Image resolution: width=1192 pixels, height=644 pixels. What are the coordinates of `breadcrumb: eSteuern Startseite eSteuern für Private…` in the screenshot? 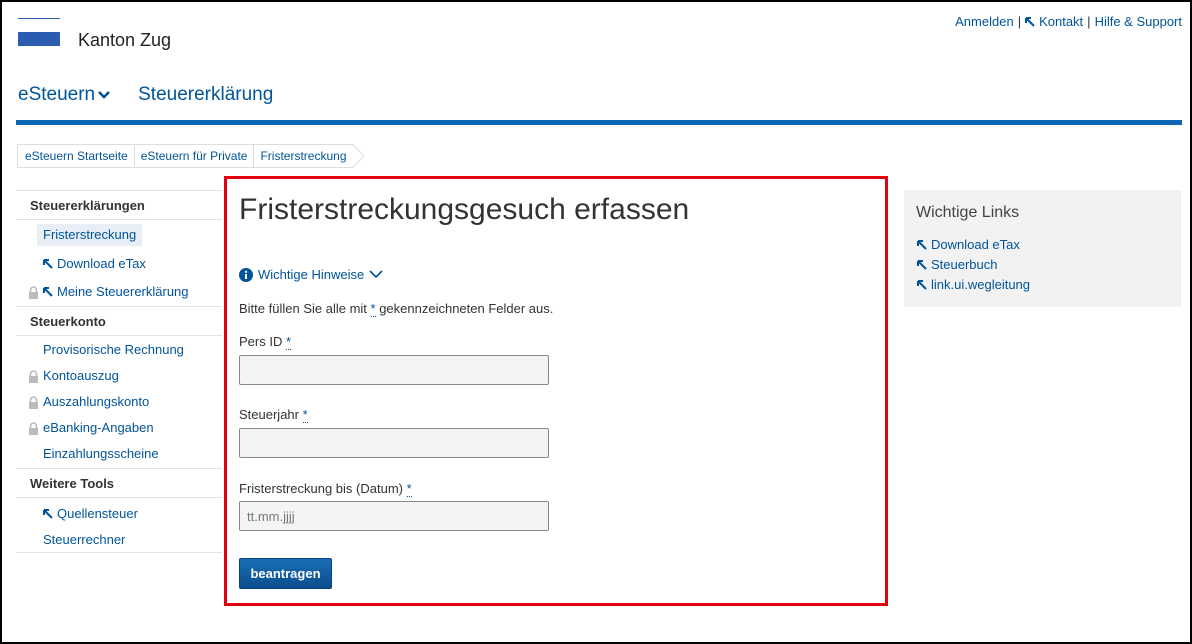 It's located at (191, 156).